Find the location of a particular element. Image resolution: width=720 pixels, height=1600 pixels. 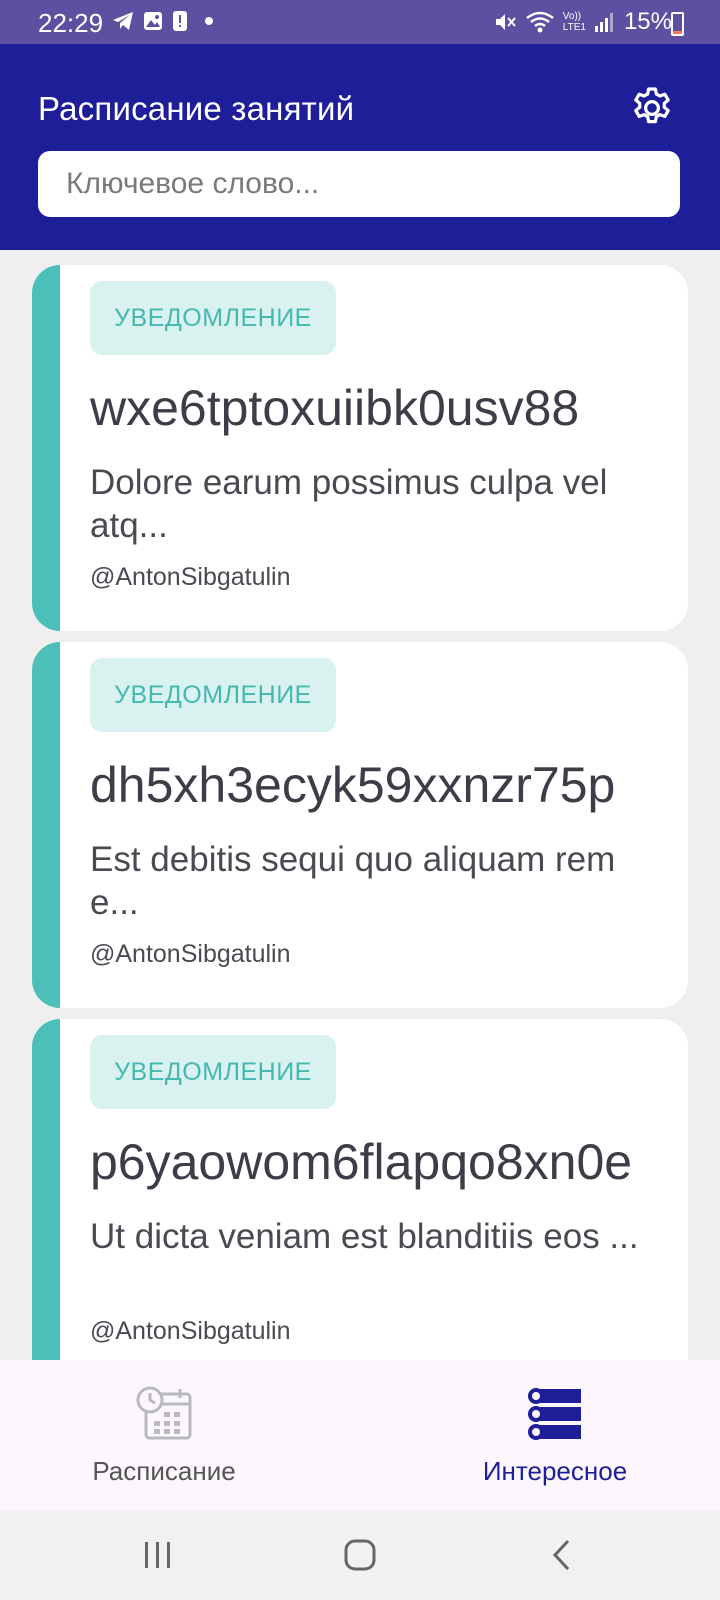

status-time: 22:29 is located at coordinates (71, 23).